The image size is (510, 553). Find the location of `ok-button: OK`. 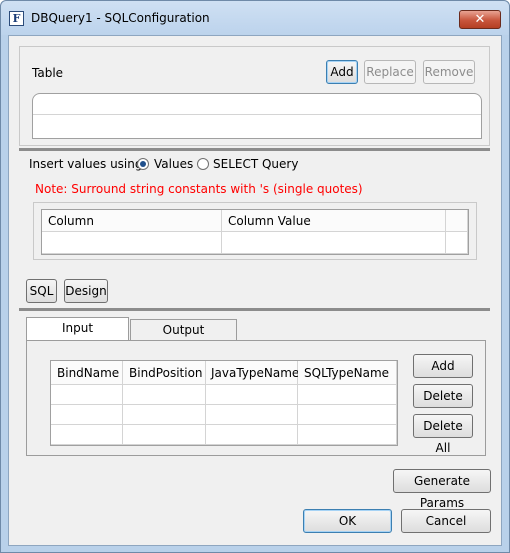

ok-button: OK is located at coordinates (347, 521).